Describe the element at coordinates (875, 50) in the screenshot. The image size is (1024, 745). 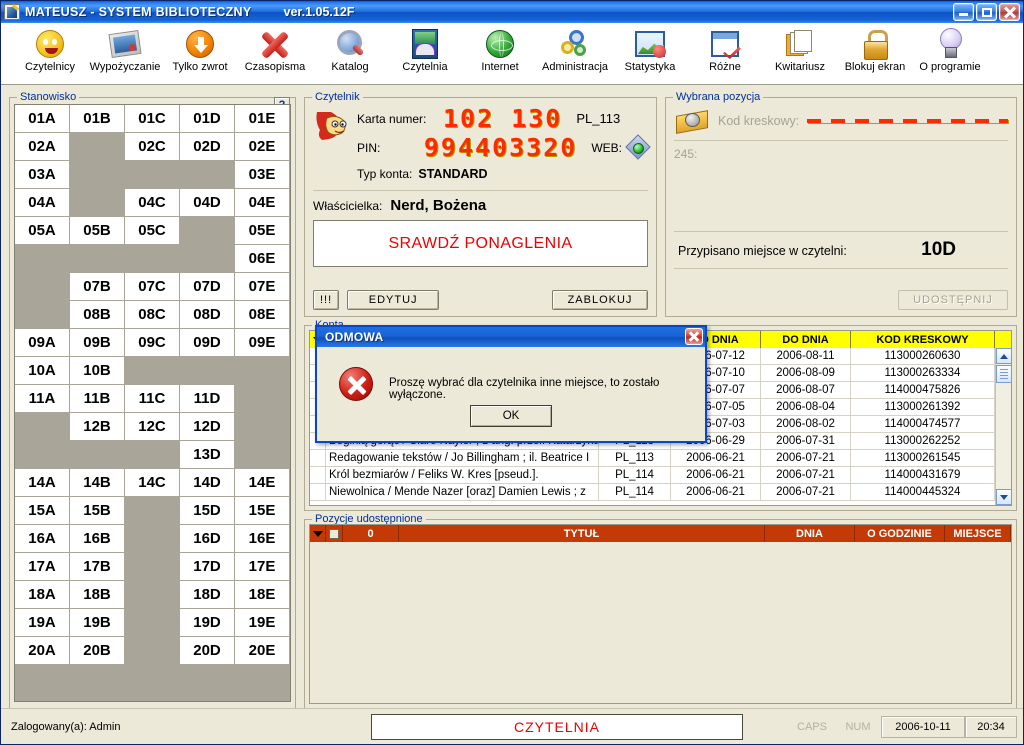
I see `toolbar-item-blokuj-ekran: Blokuj ekran` at that location.